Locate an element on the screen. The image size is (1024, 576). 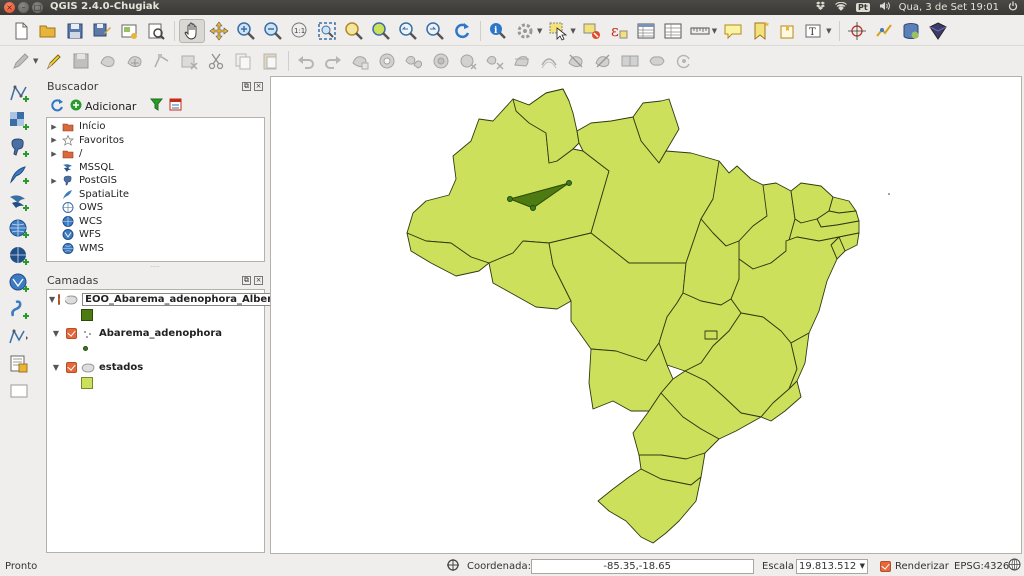
plugin-cube-icon is located at coordinates (938, 31).